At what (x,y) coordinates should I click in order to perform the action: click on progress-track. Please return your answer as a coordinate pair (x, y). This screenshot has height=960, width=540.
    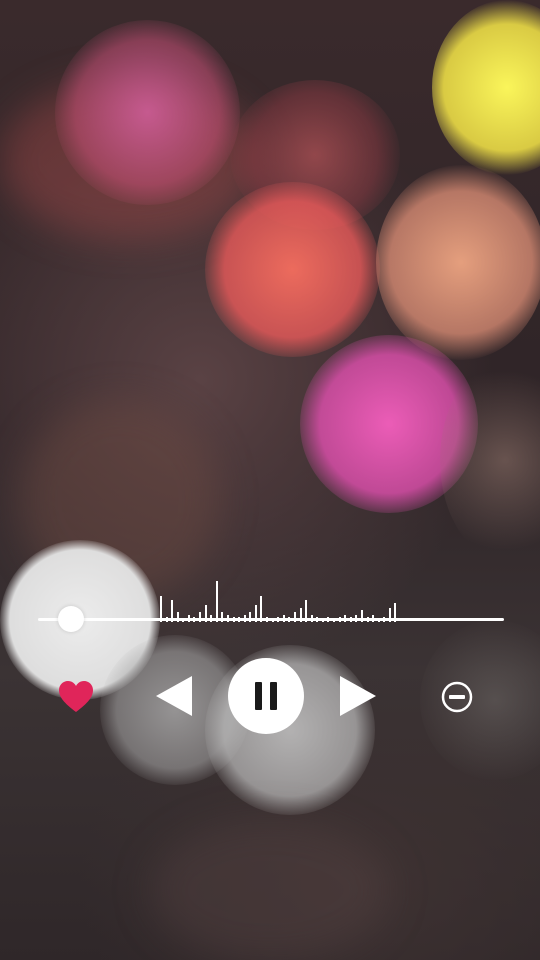
    Looking at the image, I should click on (271, 619).